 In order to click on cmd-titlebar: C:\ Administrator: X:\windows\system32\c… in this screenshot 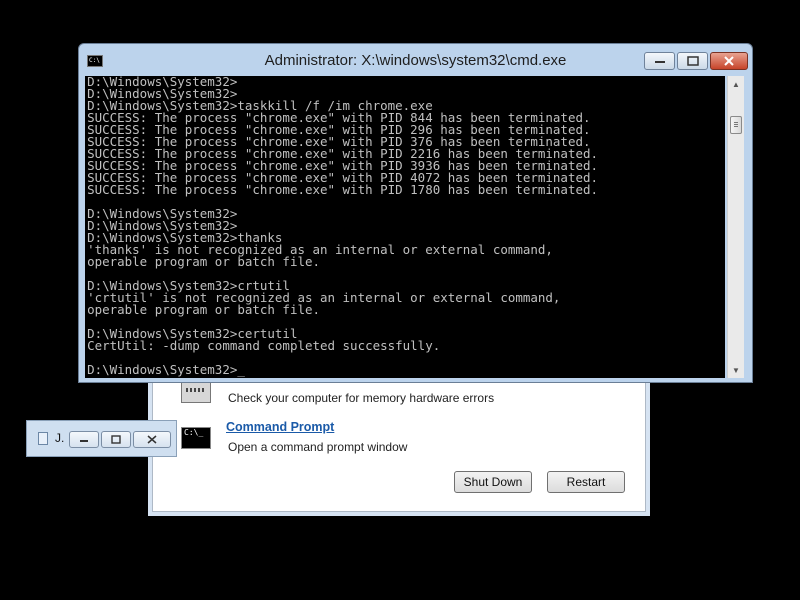, I will do `click(415, 60)`.